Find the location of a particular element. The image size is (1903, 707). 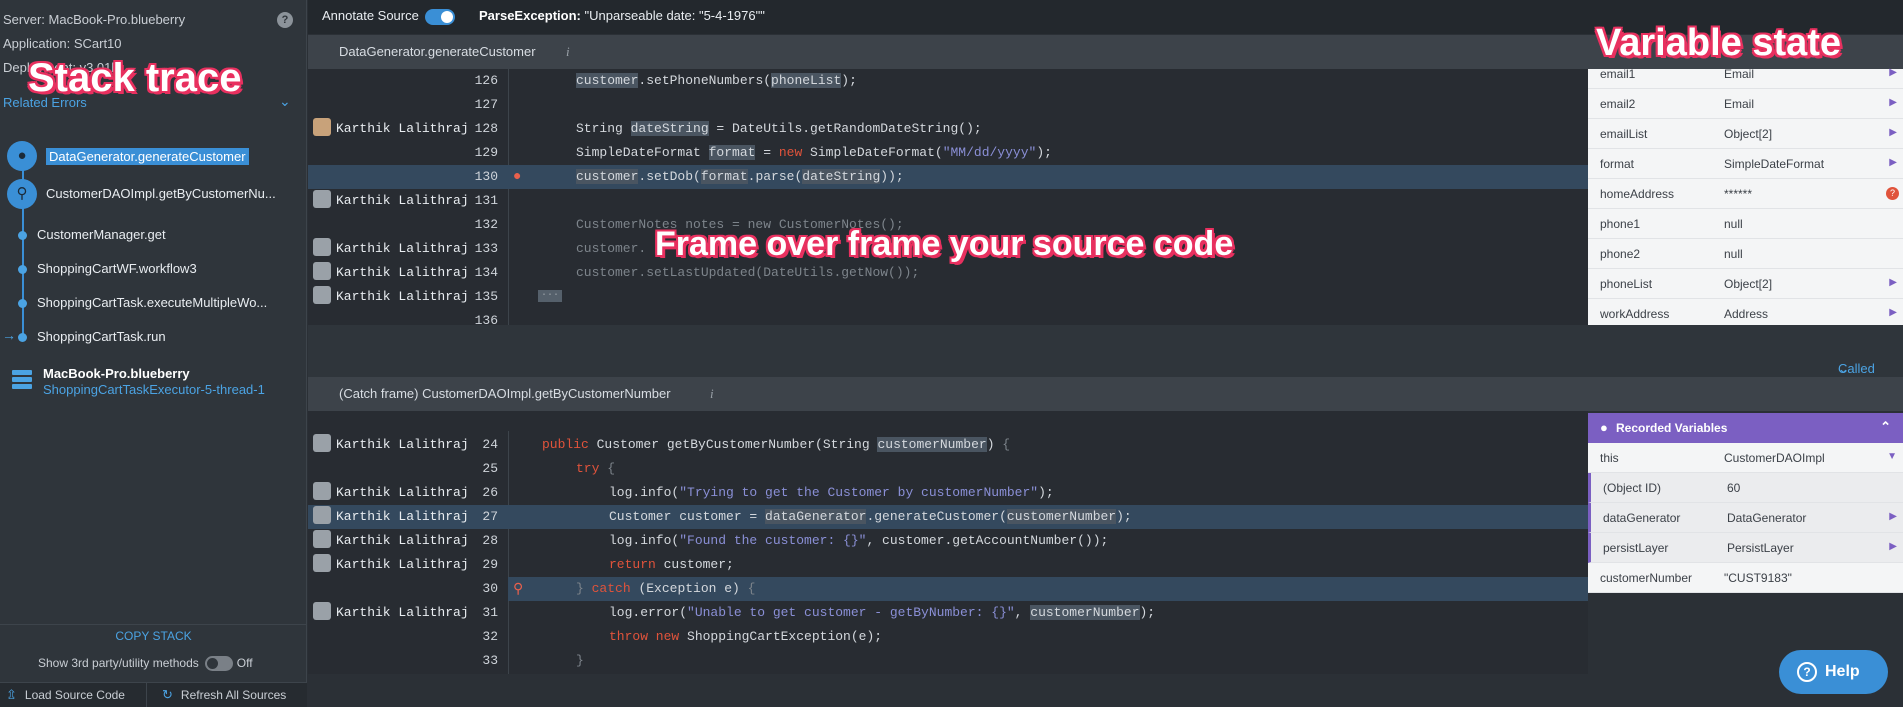

load-source-button: ⇫ Load Source Code is located at coordinates (65, 695).